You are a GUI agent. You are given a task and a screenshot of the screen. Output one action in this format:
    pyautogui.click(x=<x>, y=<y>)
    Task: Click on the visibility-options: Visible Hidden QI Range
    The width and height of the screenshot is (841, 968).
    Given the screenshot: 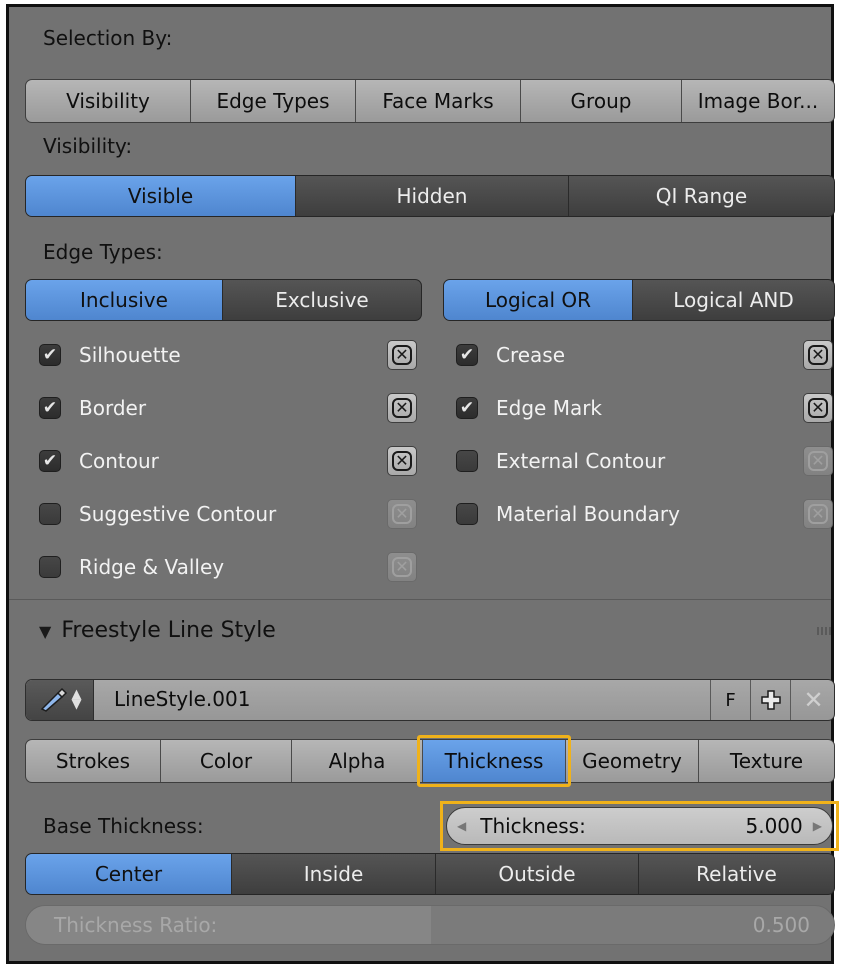 What is the action you would take?
    pyautogui.click(x=430, y=196)
    